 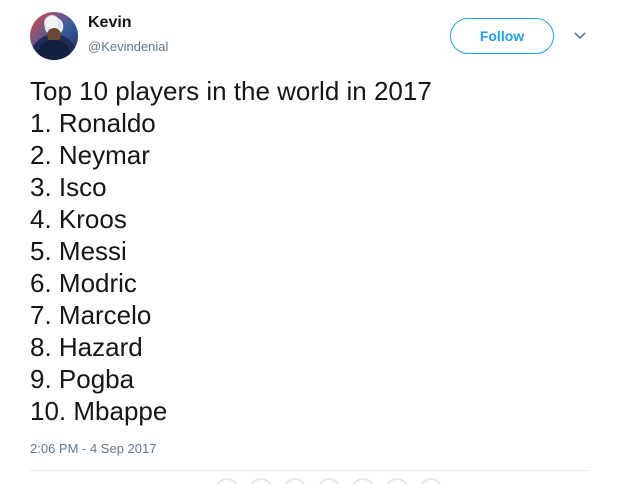 I want to click on tweet-line: 1. Ronaldo, so click(x=93, y=123).